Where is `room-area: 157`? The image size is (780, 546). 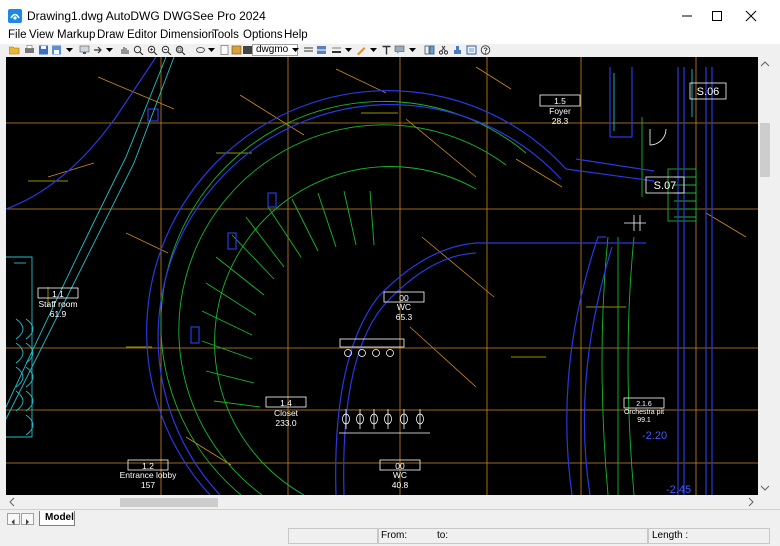
room-area: 157 is located at coordinates (148, 485).